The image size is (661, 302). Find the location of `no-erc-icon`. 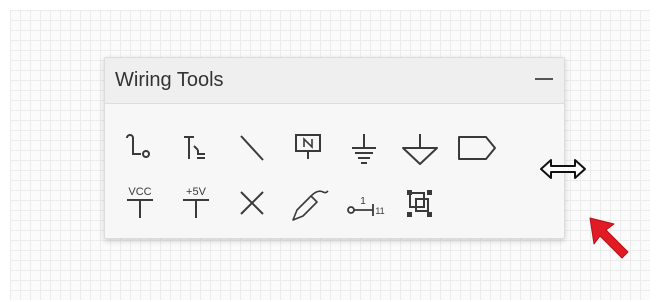

no-erc-icon is located at coordinates (252, 203).